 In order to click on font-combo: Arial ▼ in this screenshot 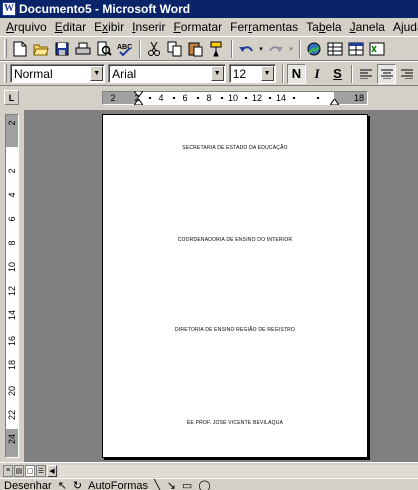, I will do `click(167, 73)`.